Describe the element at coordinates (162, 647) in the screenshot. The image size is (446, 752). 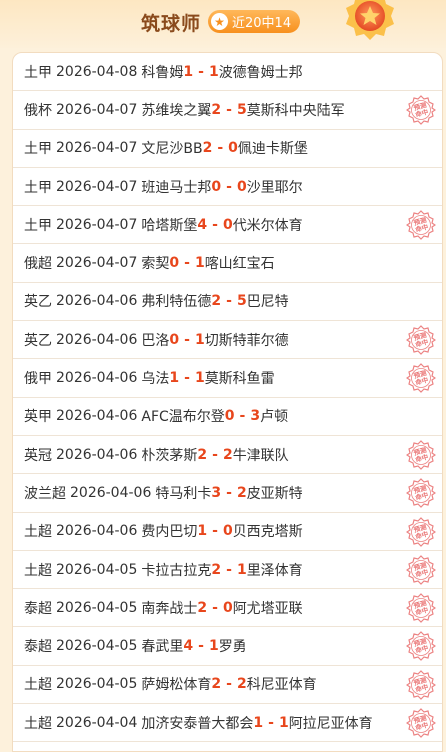
I see `home-team: 春武里` at that location.